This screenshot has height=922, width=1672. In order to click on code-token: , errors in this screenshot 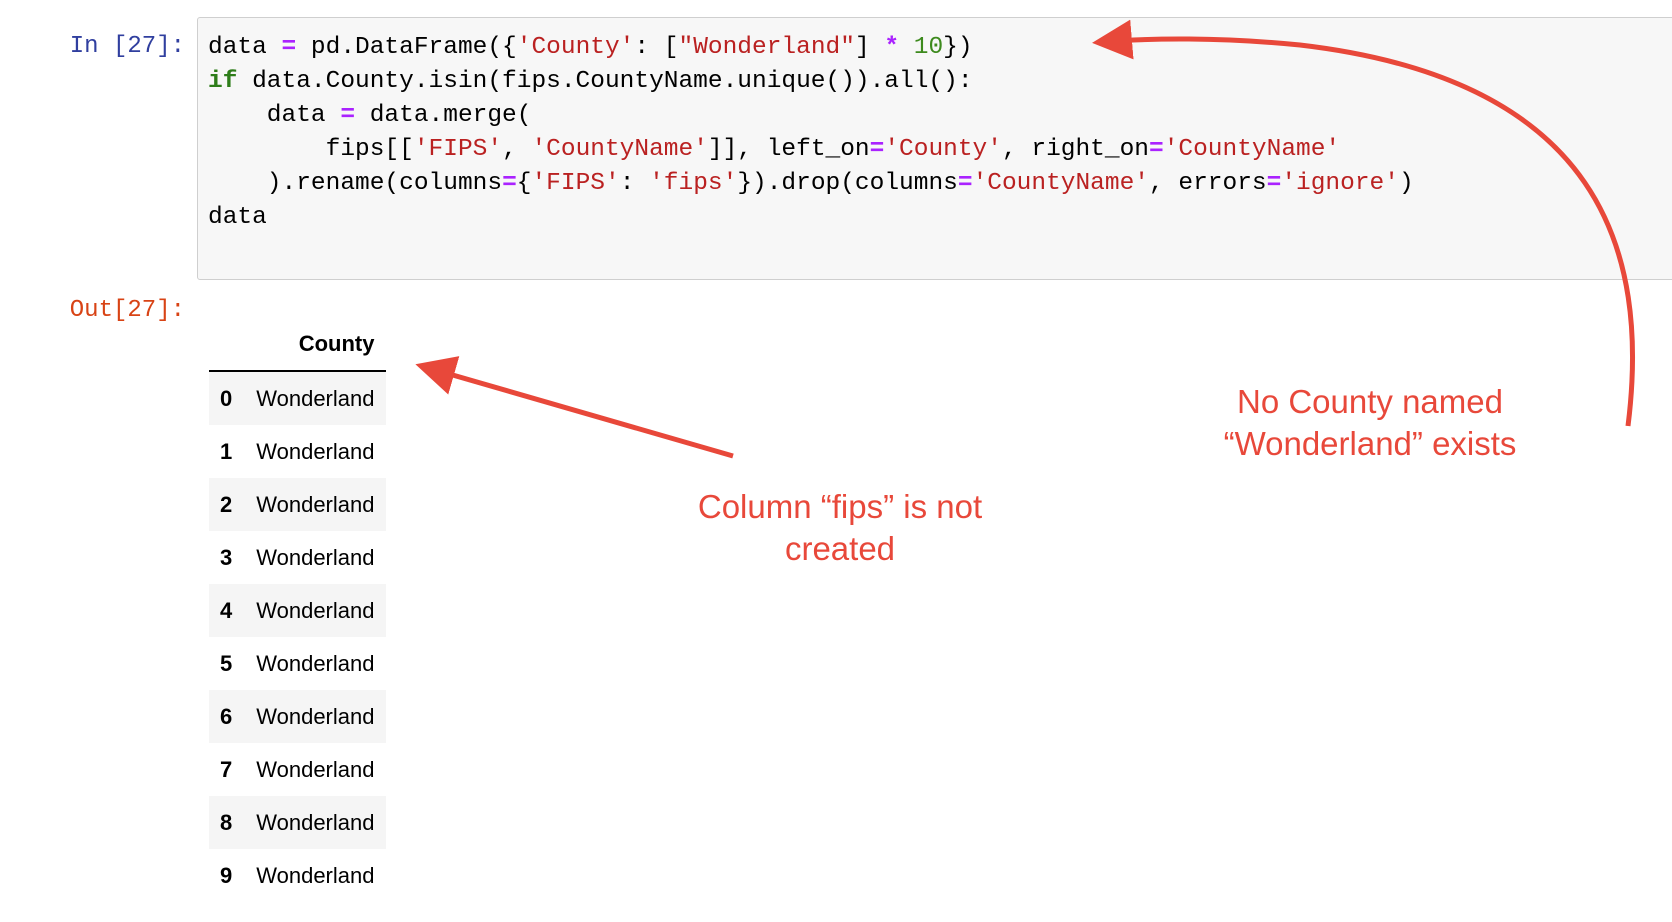, I will do `click(1208, 183)`.